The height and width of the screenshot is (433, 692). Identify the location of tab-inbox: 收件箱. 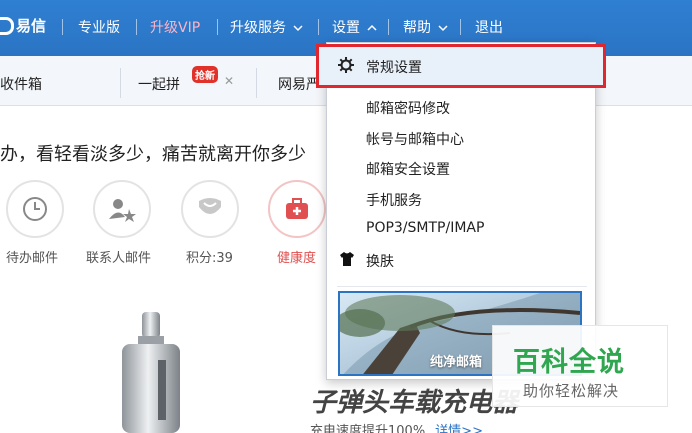
(21, 84).